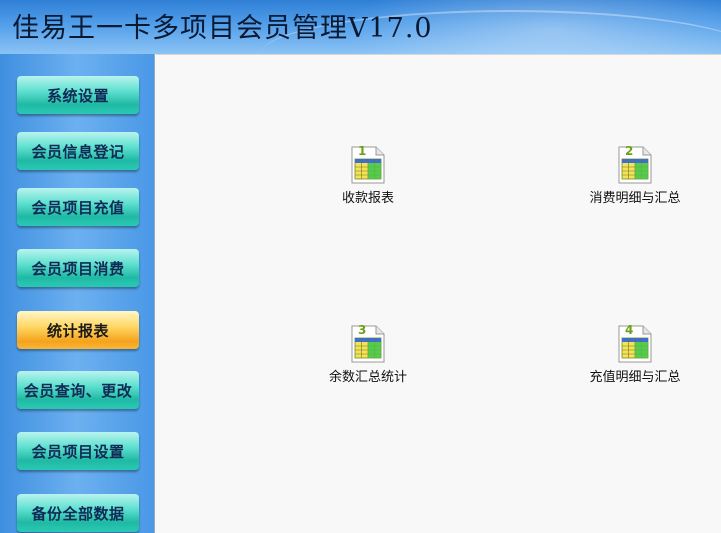  What do you see at coordinates (635, 164) in the screenshot?
I see `spreadsheet-icon: 2` at bounding box center [635, 164].